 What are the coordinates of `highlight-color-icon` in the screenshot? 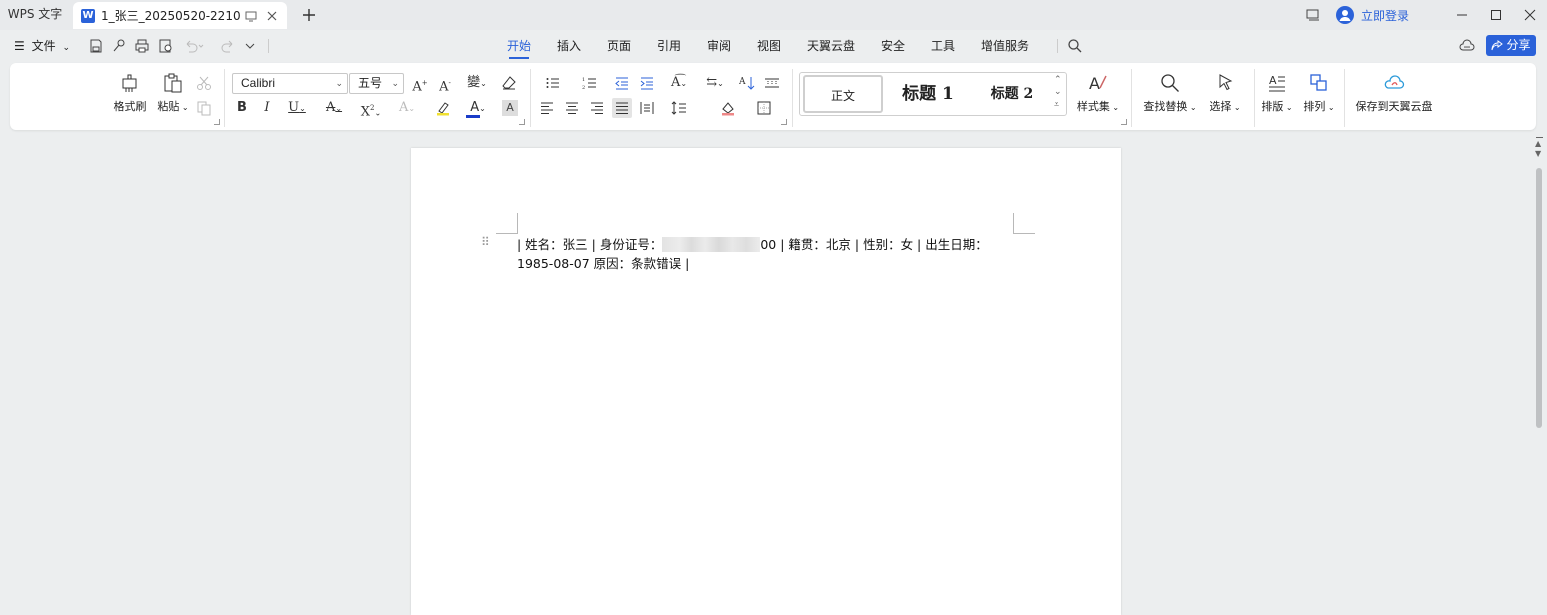 It's located at (443, 108).